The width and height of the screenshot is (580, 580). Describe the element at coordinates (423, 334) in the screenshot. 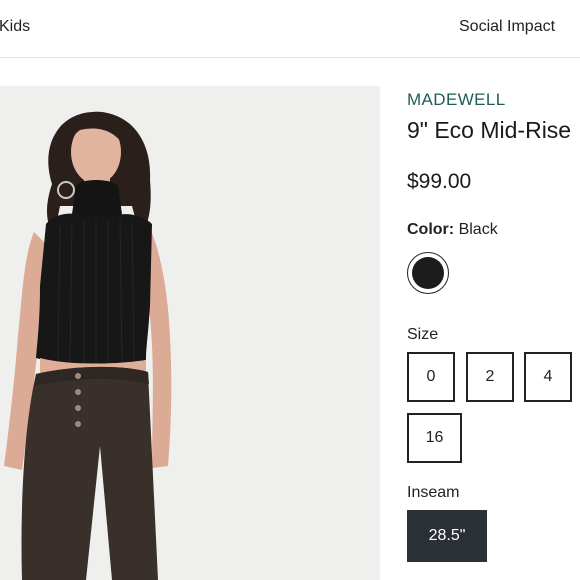

I see `size-label: Size` at that location.